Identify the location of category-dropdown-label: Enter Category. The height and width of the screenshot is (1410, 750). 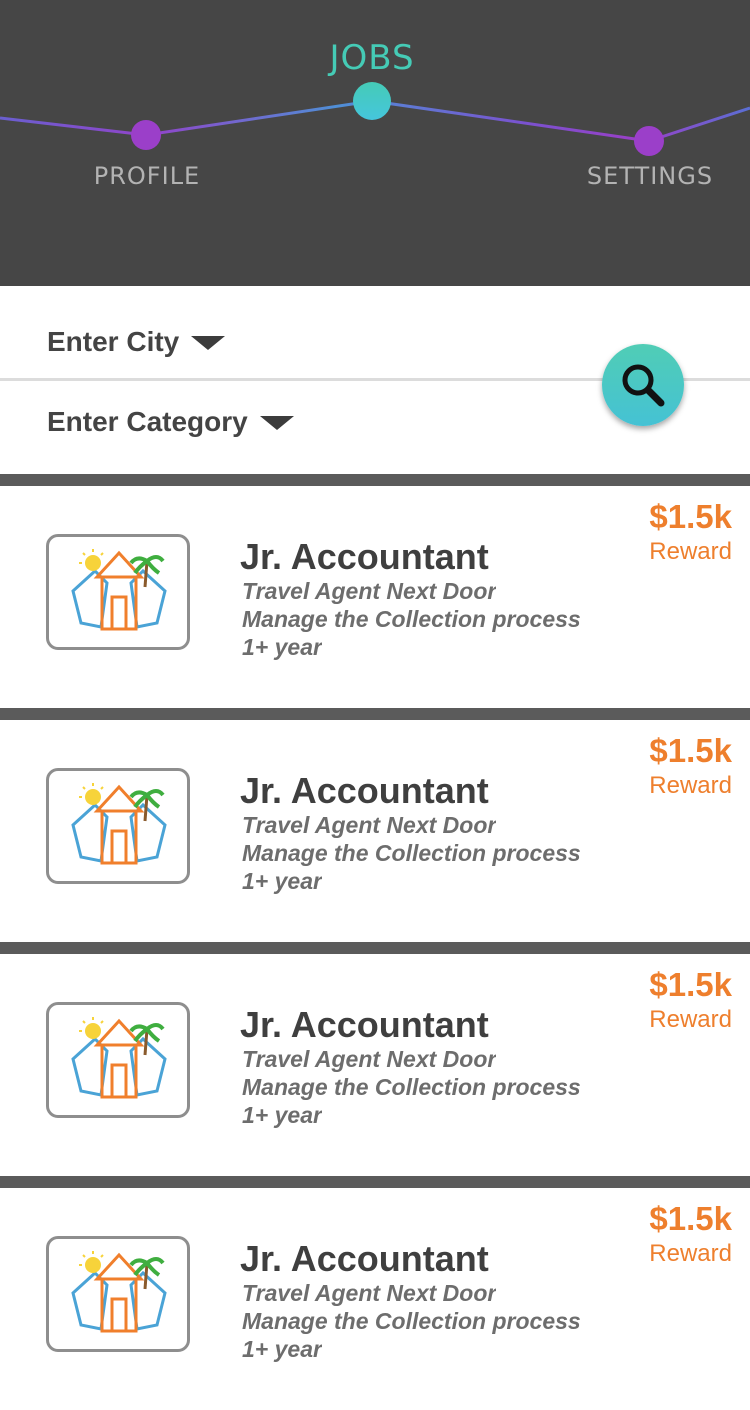
(147, 421).